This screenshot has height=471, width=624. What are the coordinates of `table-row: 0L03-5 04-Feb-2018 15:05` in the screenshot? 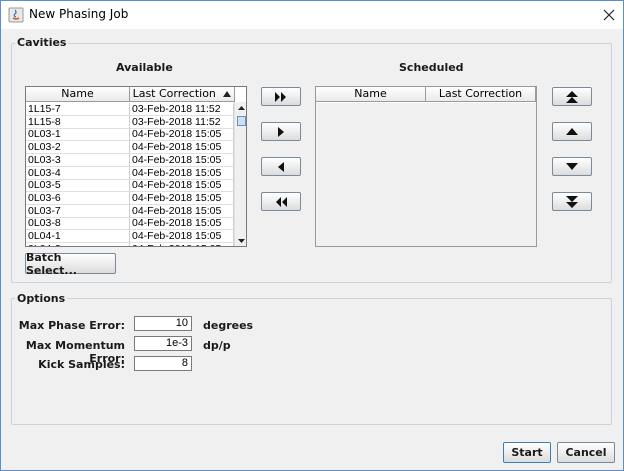 It's located at (130, 186).